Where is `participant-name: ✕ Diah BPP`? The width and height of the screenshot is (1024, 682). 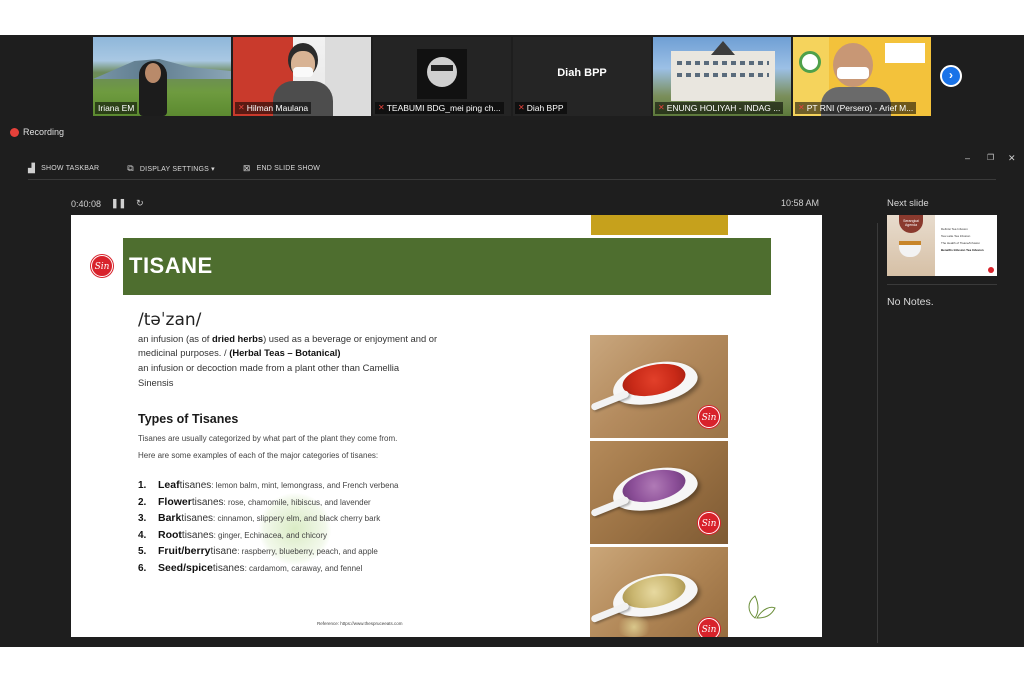
participant-name: ✕ Diah BPP is located at coordinates (541, 108).